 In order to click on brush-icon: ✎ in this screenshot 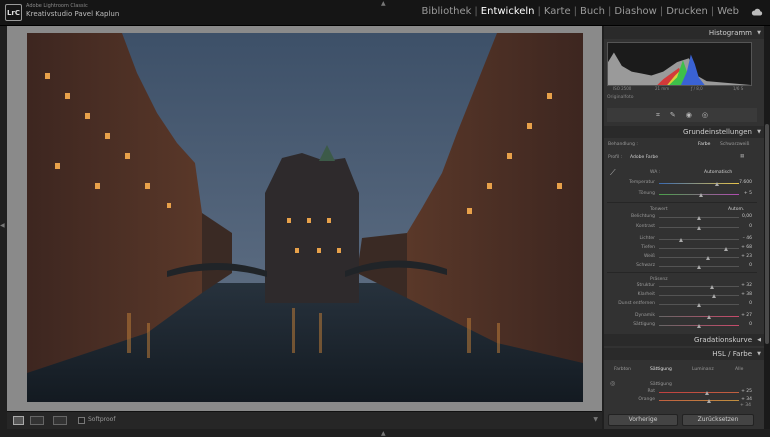, I will do `click(673, 115)`.